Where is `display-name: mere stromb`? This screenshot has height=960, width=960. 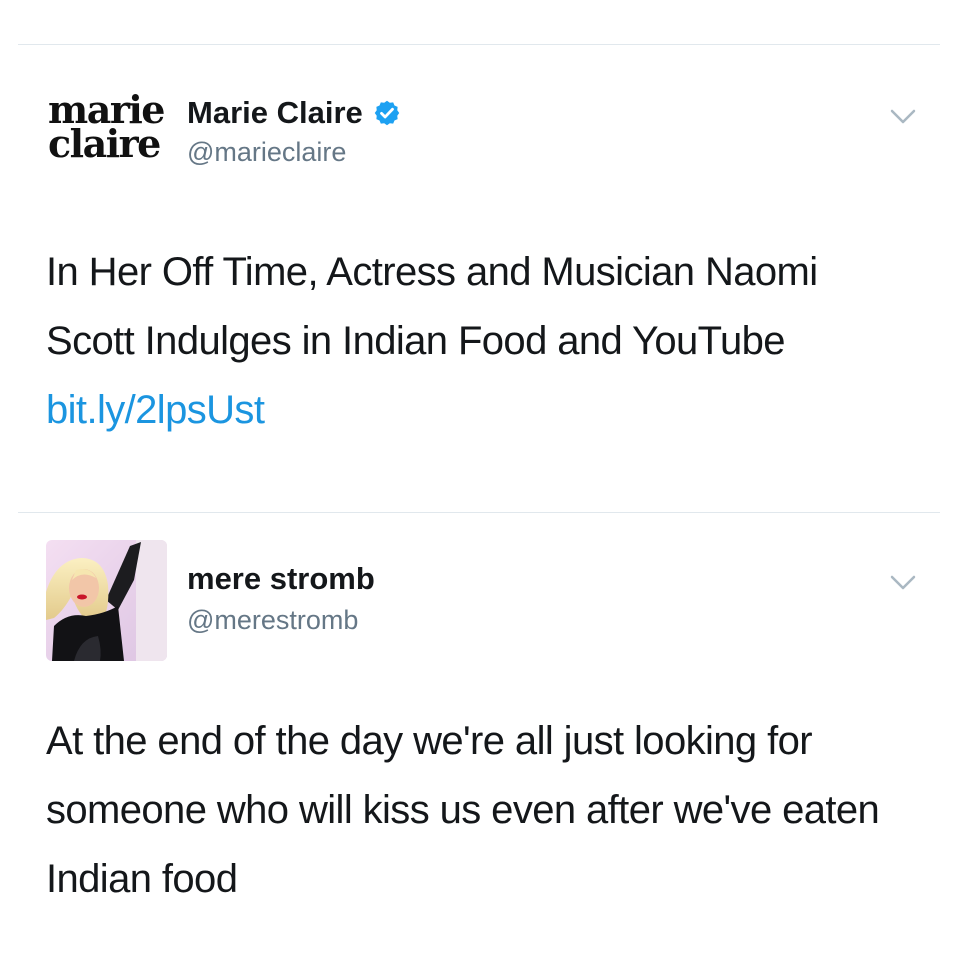 display-name: mere stromb is located at coordinates (281, 579).